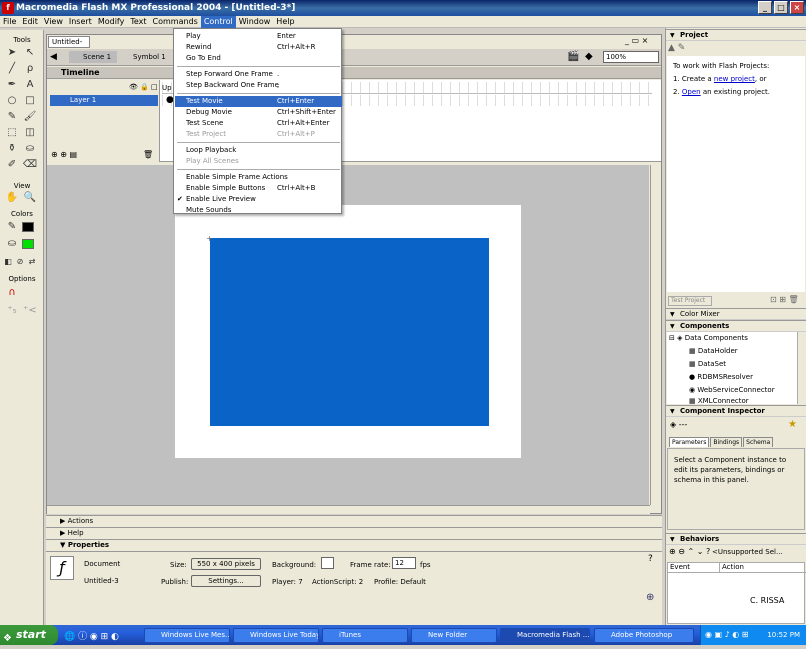 This screenshot has height=649, width=806. I want to click on close-button: ×, so click(797, 7).